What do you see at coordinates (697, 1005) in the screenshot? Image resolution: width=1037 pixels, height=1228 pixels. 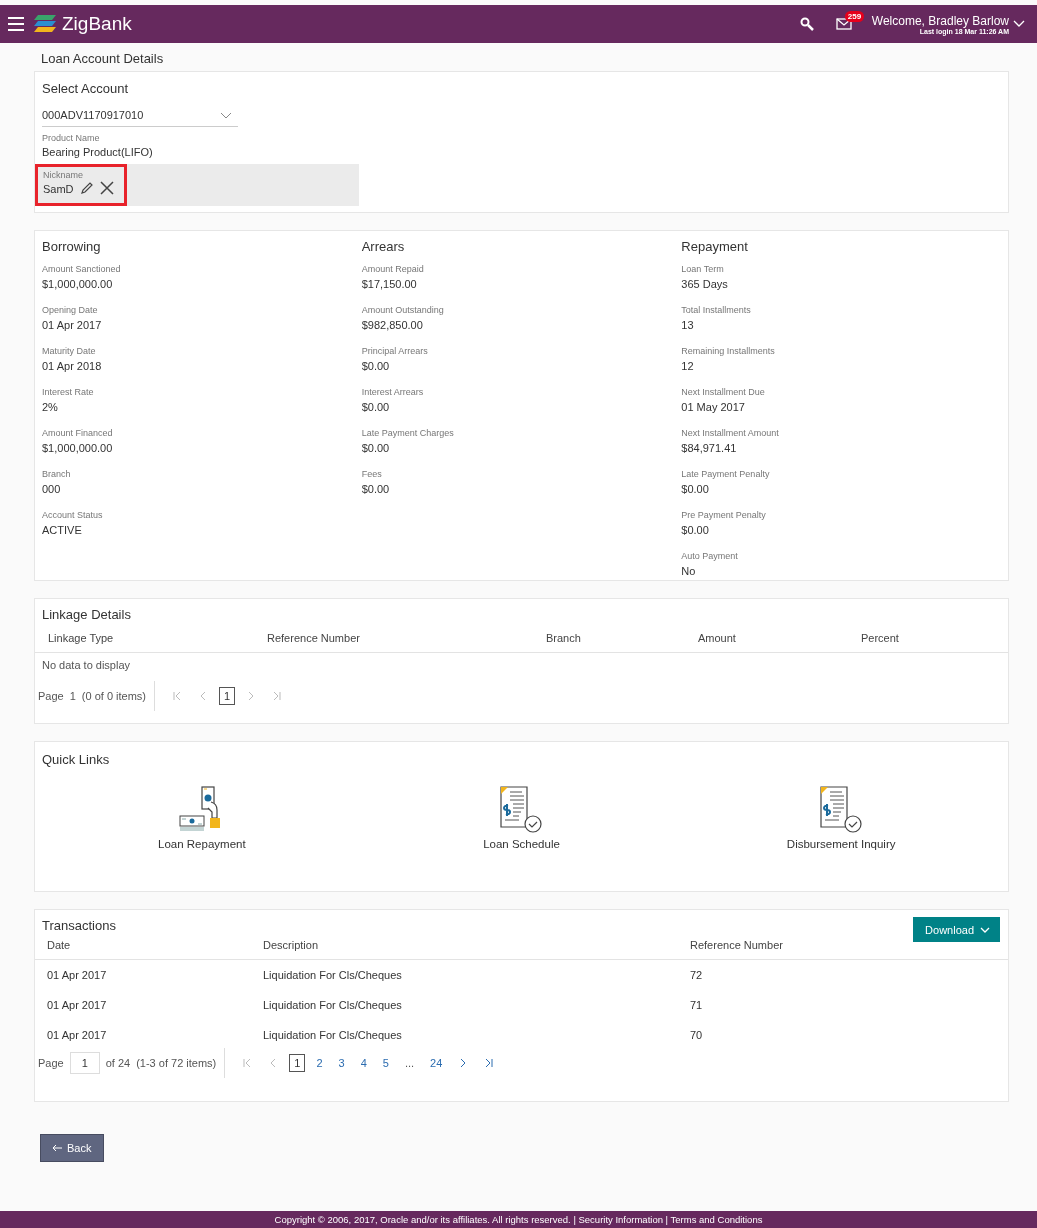 I see `table-cell-text: 71` at bounding box center [697, 1005].